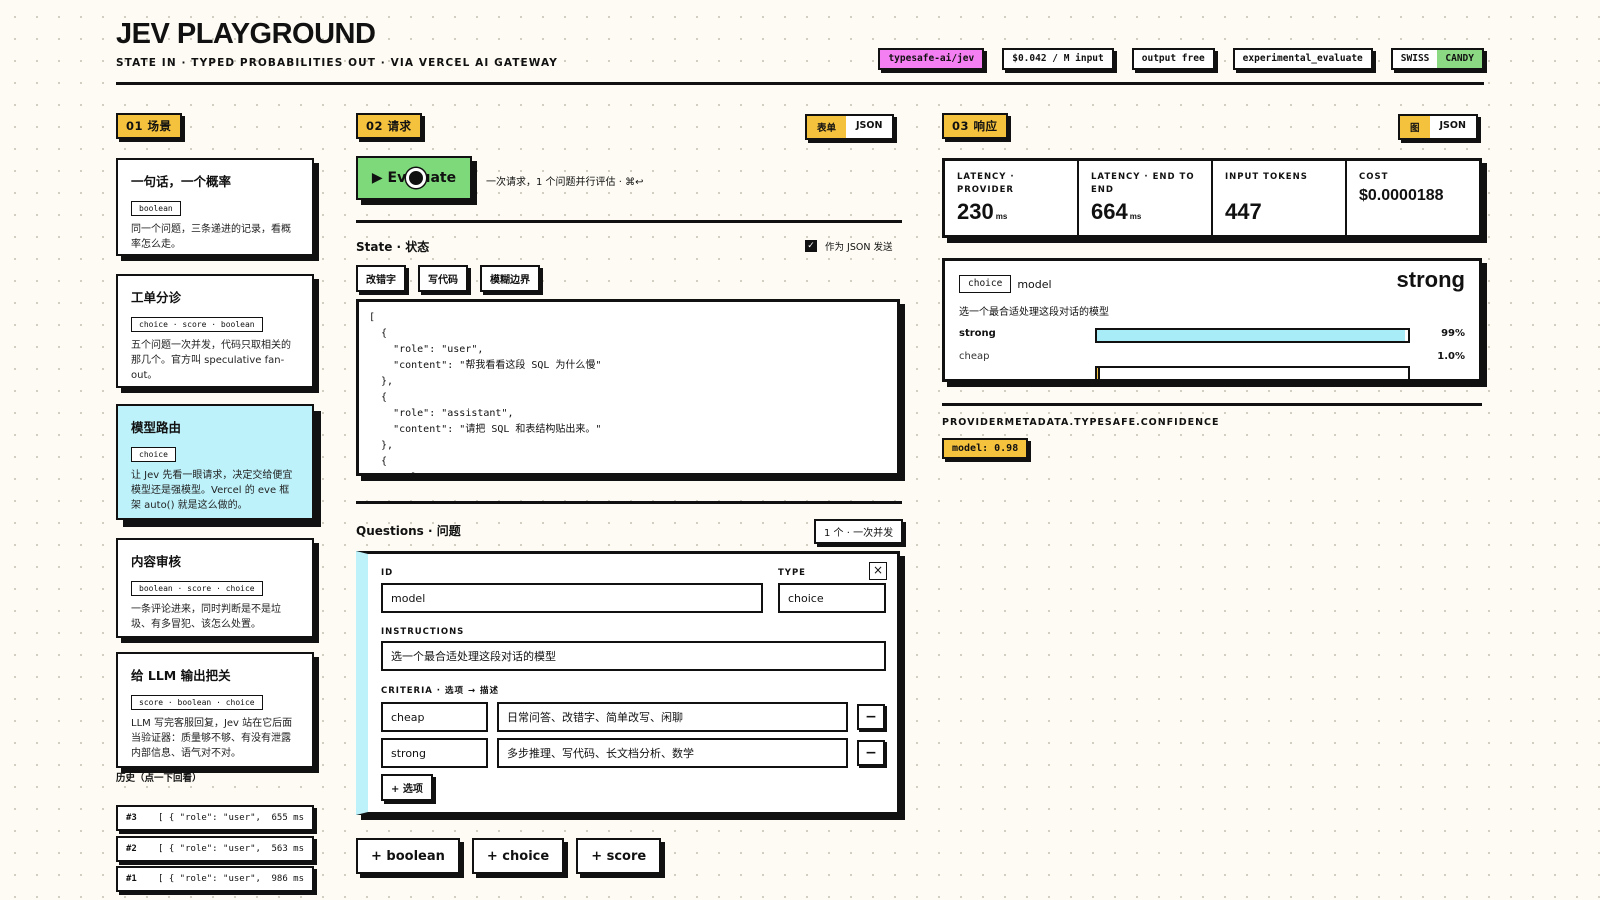  What do you see at coordinates (1012, 198) in the screenshot?
I see `metric-provider-latency: LATENCY · PROVIDER 230 ms` at bounding box center [1012, 198].